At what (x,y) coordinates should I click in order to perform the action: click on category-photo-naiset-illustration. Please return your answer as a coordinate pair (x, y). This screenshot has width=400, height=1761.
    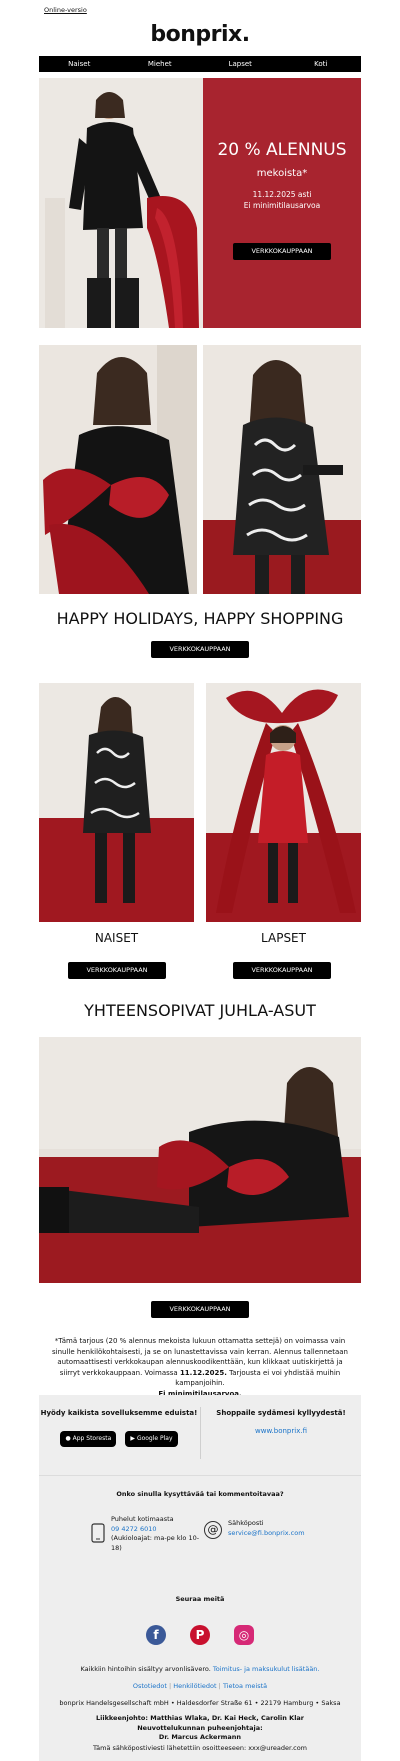
    Looking at the image, I should click on (116, 802).